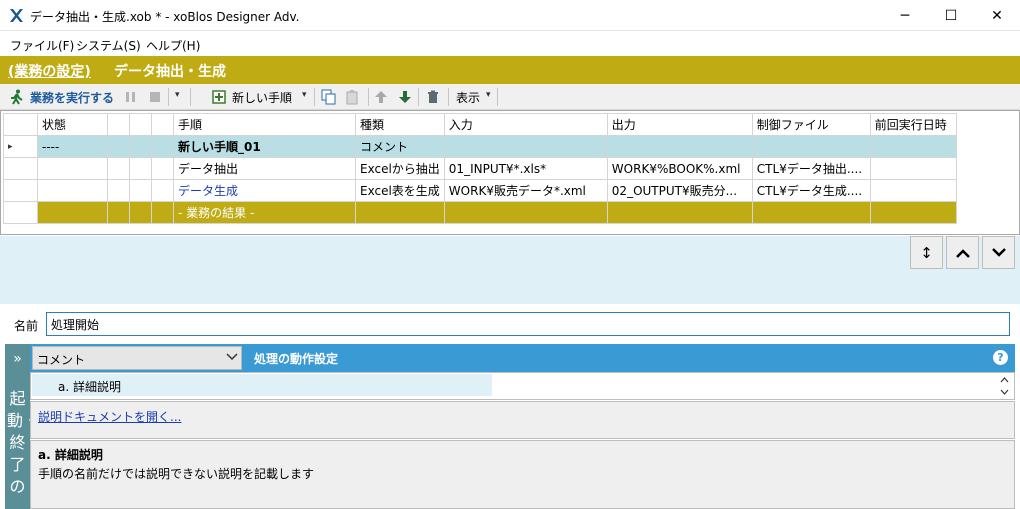 Image resolution: width=1020 pixels, height=509 pixels. Describe the element at coordinates (400, 190) in the screenshot. I see `cell-type: Excel表を生成` at that location.